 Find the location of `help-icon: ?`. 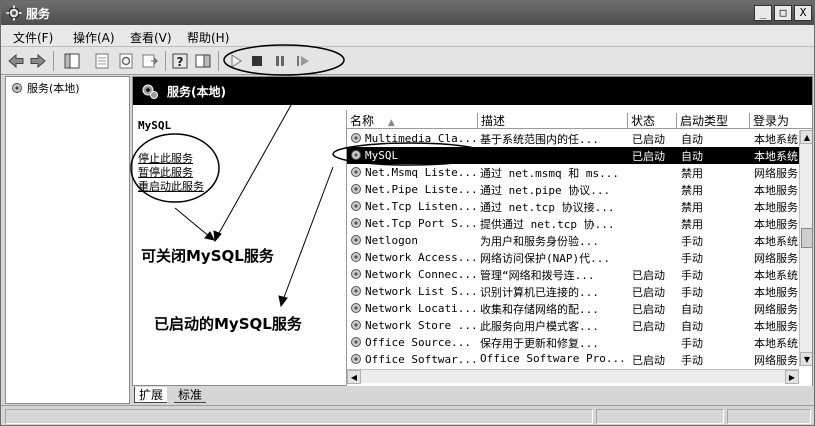

help-icon: ? is located at coordinates (180, 61).